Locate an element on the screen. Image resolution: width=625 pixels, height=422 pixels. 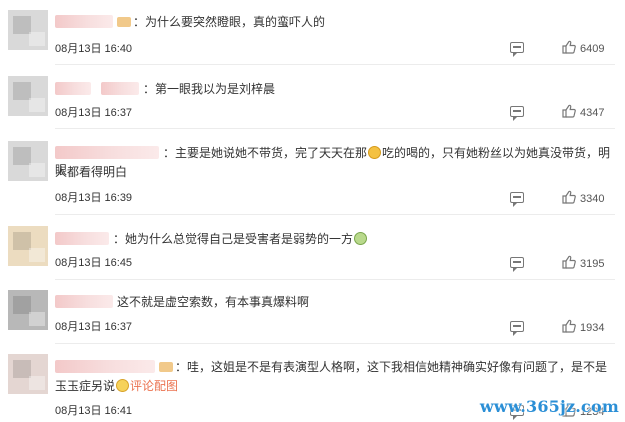
comment-body: ：第一眼我以为是刘梓晨 is located at coordinates (333, 89).